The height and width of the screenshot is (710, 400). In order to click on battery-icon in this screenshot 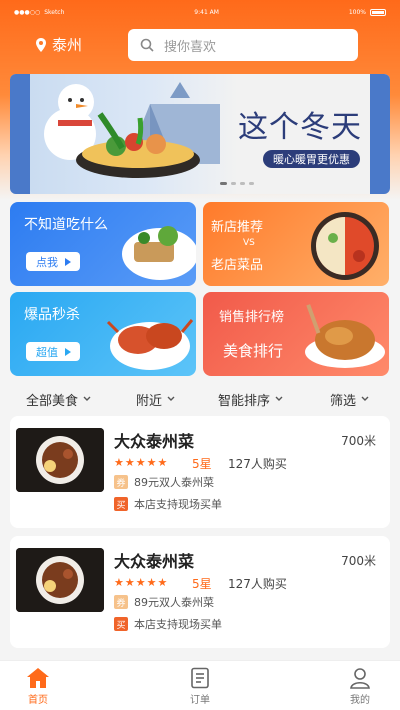, I will do `click(377, 12)`.